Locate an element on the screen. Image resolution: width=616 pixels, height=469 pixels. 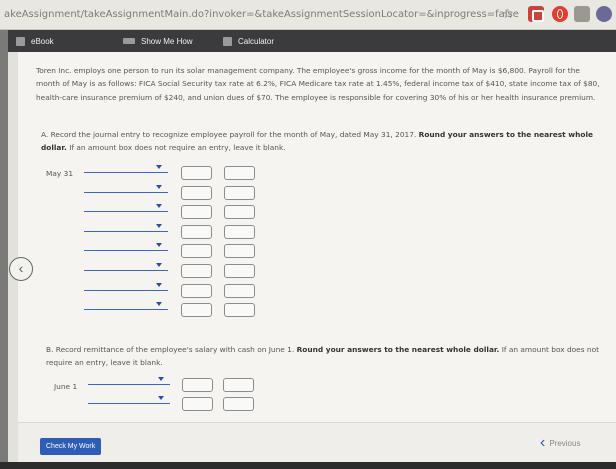
check-my-work-button: Check My Work is located at coordinates (71, 446).